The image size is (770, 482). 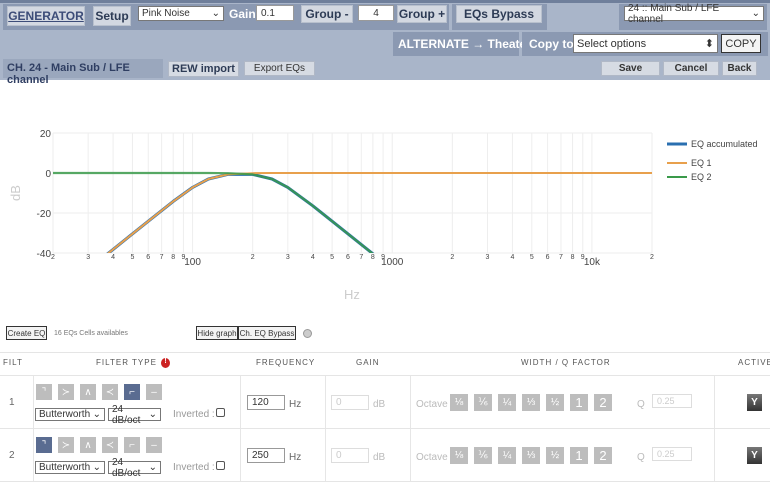 I want to click on frequency-input: 120, so click(x=266, y=402).